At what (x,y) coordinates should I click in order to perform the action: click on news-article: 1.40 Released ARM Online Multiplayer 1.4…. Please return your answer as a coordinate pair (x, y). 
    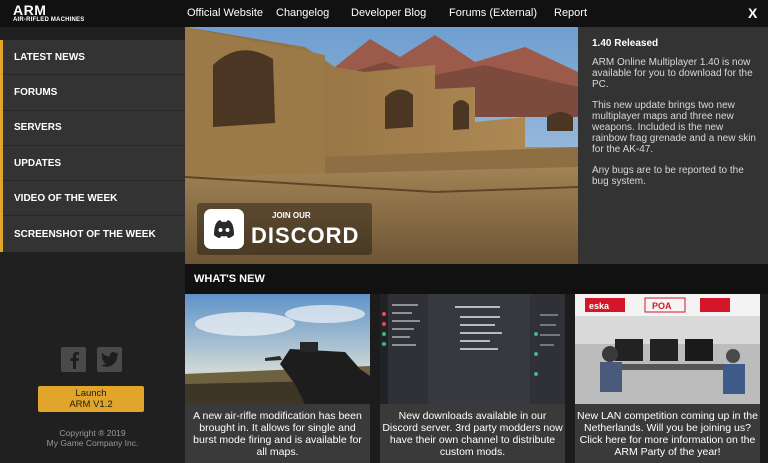
    Looking at the image, I should click on (673, 145).